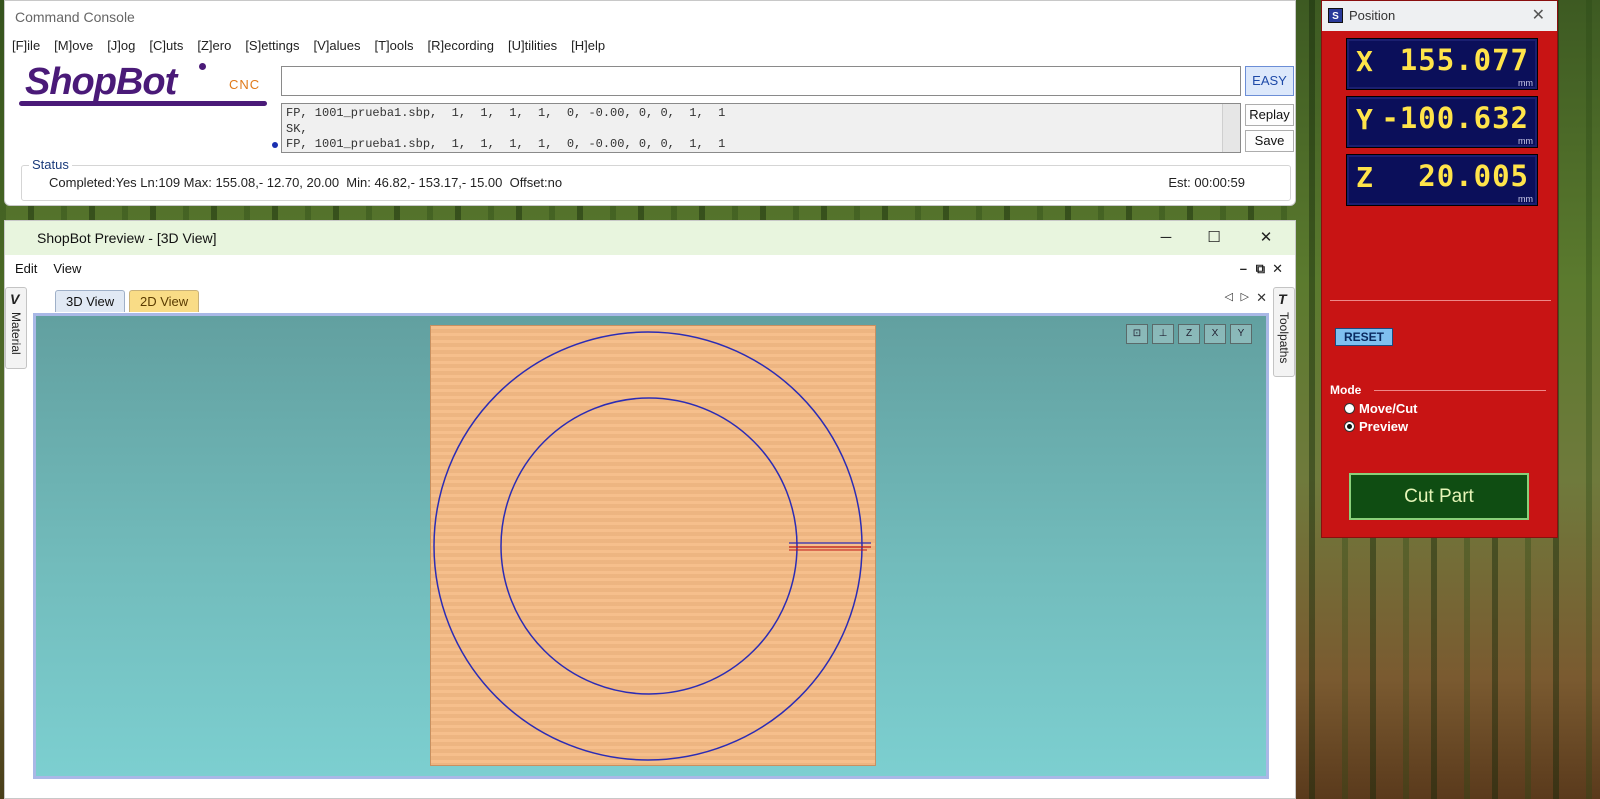 This screenshot has width=1600, height=799. I want to click on log-line: SK,, so click(297, 128).